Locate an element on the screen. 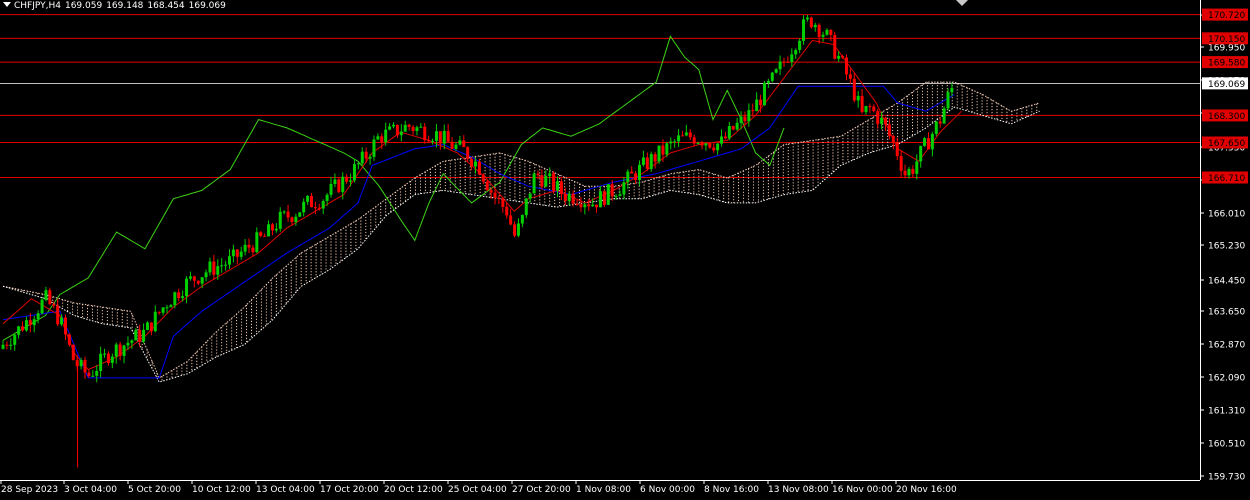 This screenshot has width=1250, height=500. x-tick-label: 6 Nov 00:00 is located at coordinates (667, 490).